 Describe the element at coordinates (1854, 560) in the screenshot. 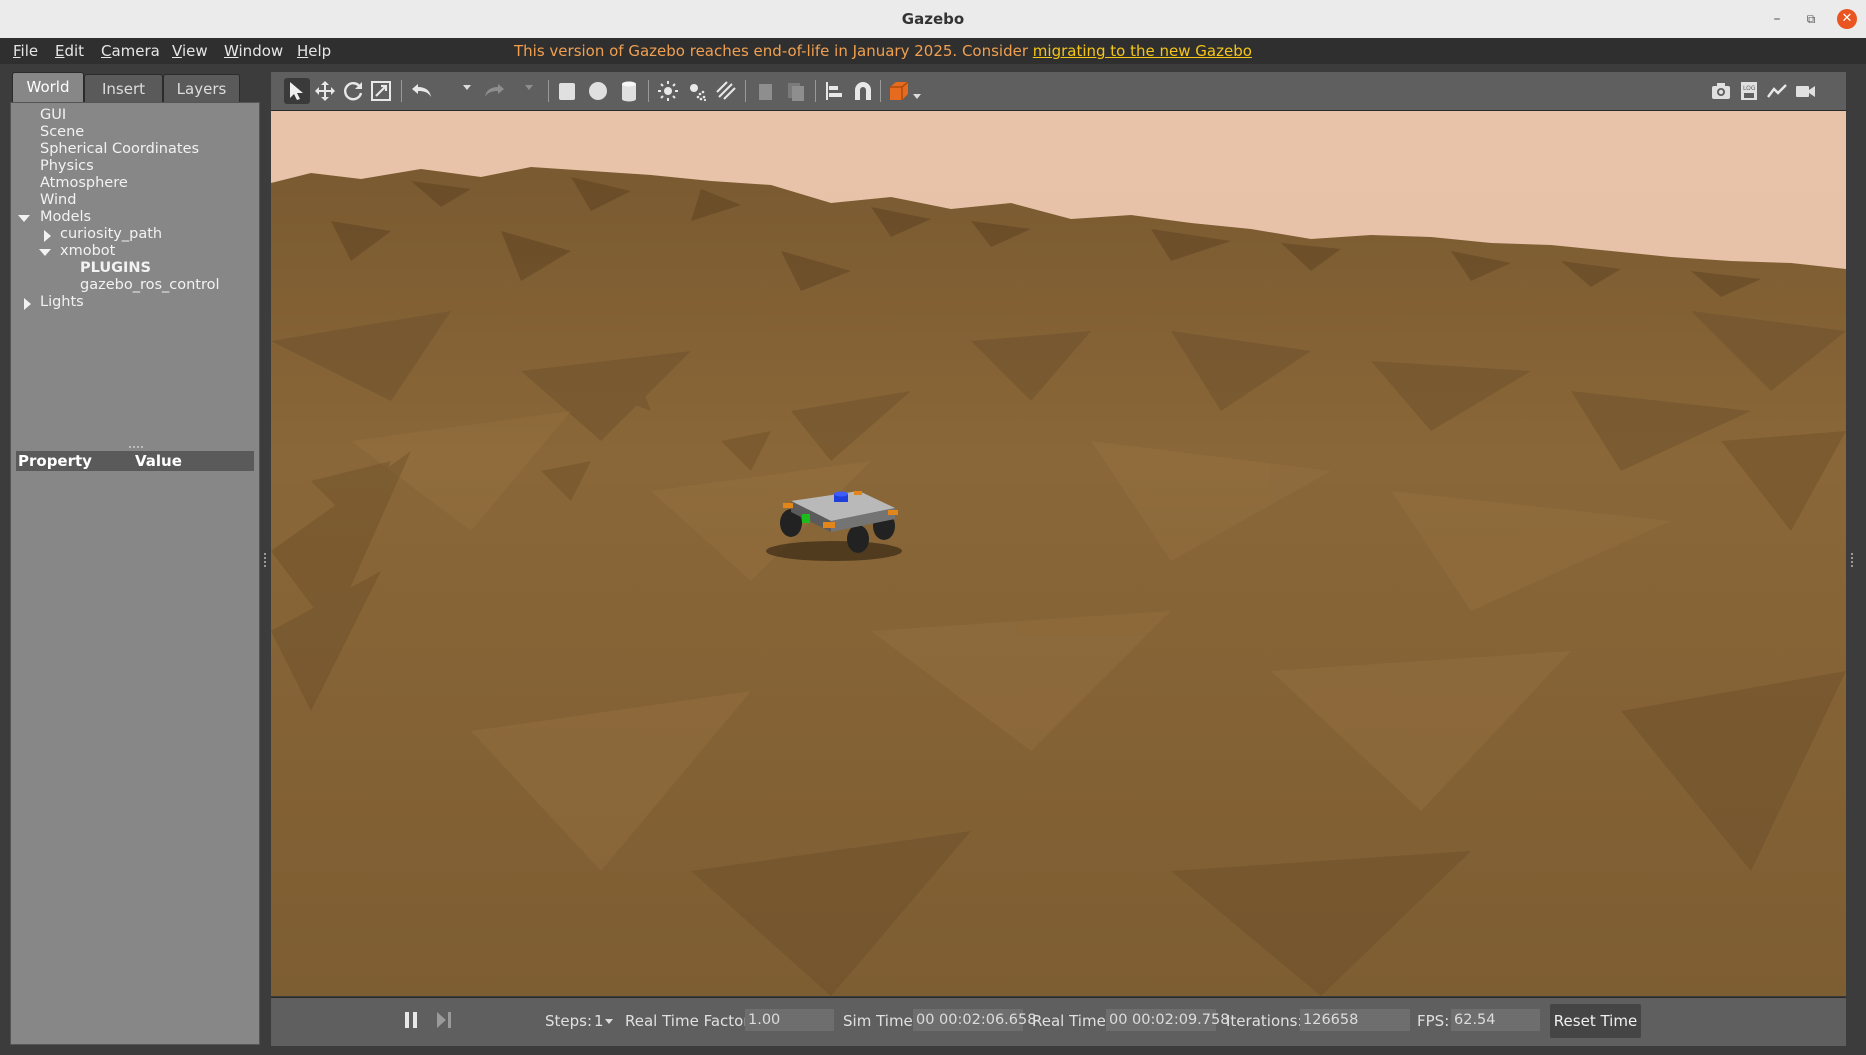

I see `right-panel-resize-handle` at that location.